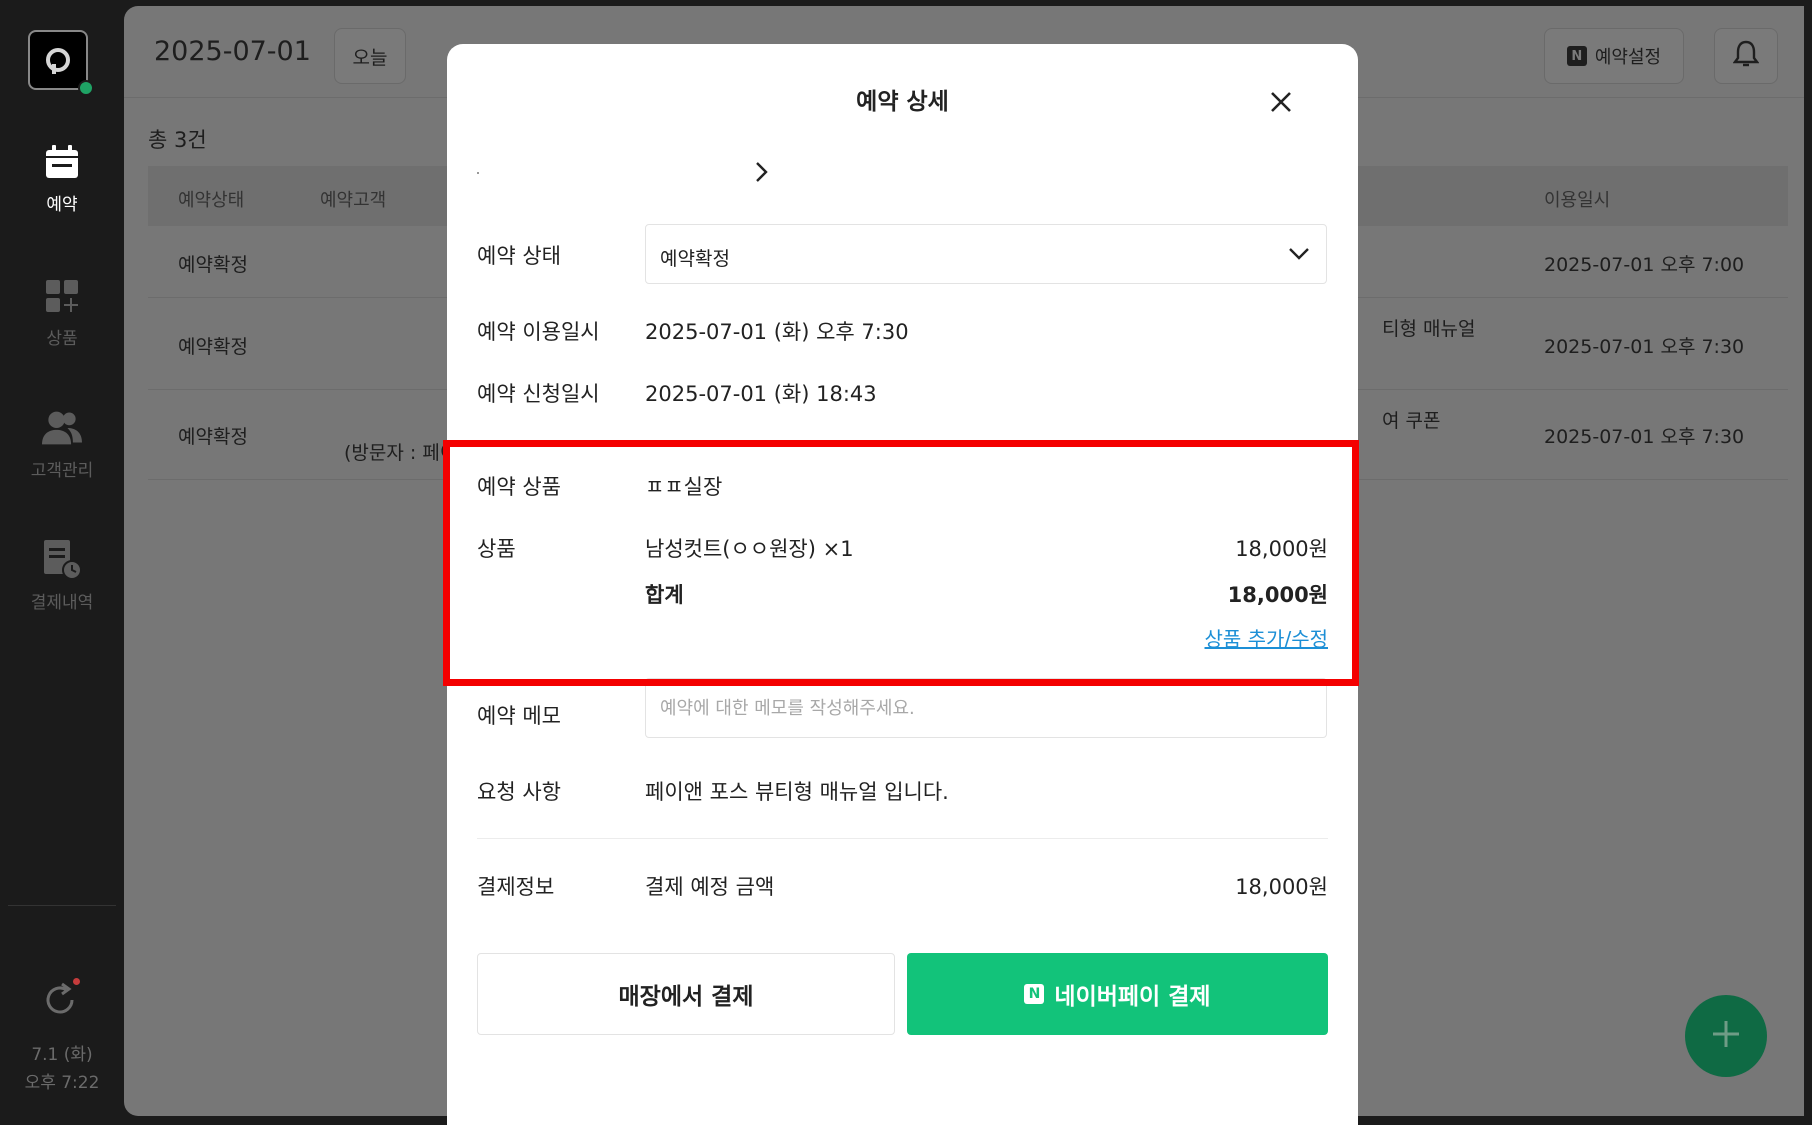  What do you see at coordinates (60, 1000) in the screenshot?
I see `refresh-icon` at bounding box center [60, 1000].